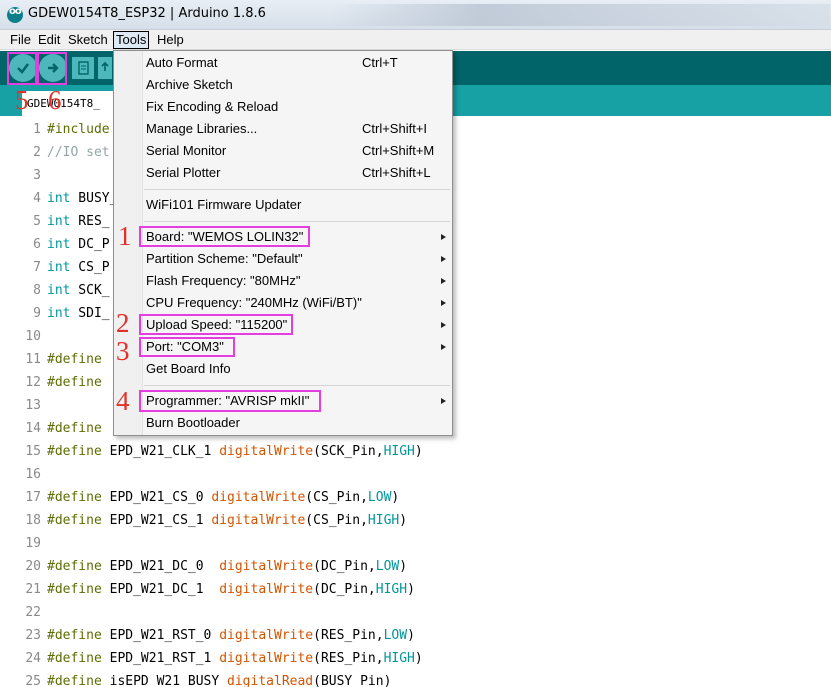  What do you see at coordinates (78, 267) in the screenshot?
I see `code-text: int CS_P` at bounding box center [78, 267].